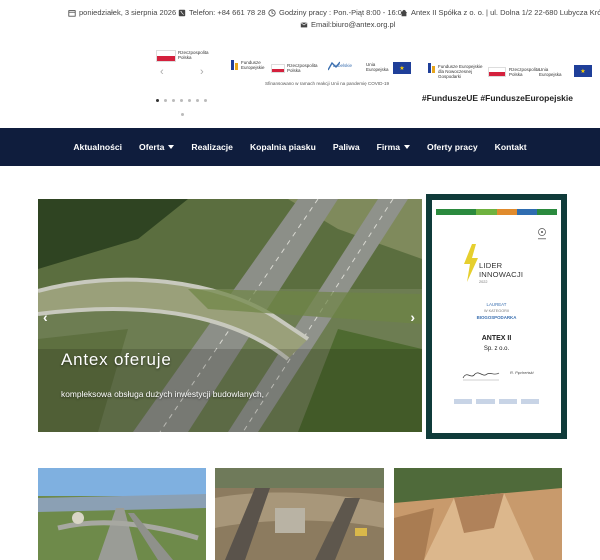  Describe the element at coordinates (522, 372) in the screenshot. I see `signature-right: R. Pęcheński` at that location.